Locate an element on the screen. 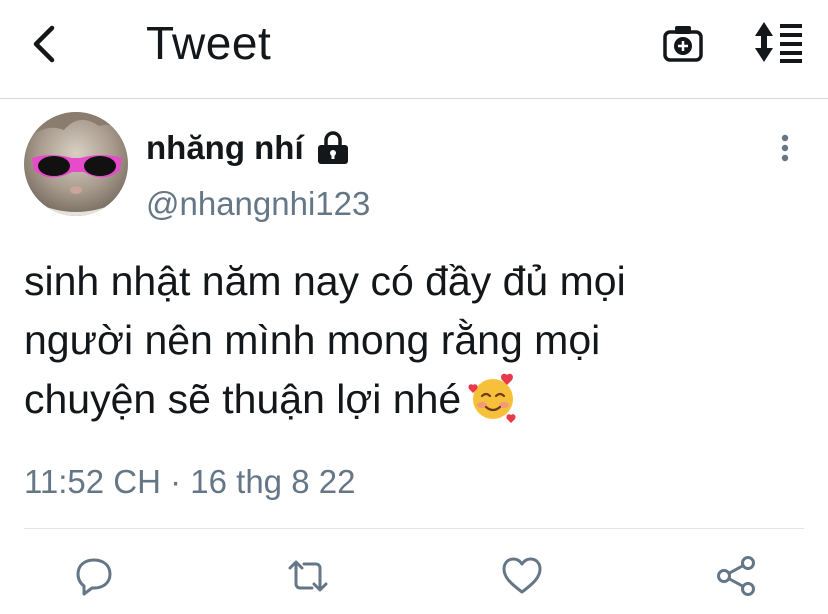 Image resolution: width=828 pixels, height=614 pixels. more-vertical-icon is located at coordinates (785, 148).